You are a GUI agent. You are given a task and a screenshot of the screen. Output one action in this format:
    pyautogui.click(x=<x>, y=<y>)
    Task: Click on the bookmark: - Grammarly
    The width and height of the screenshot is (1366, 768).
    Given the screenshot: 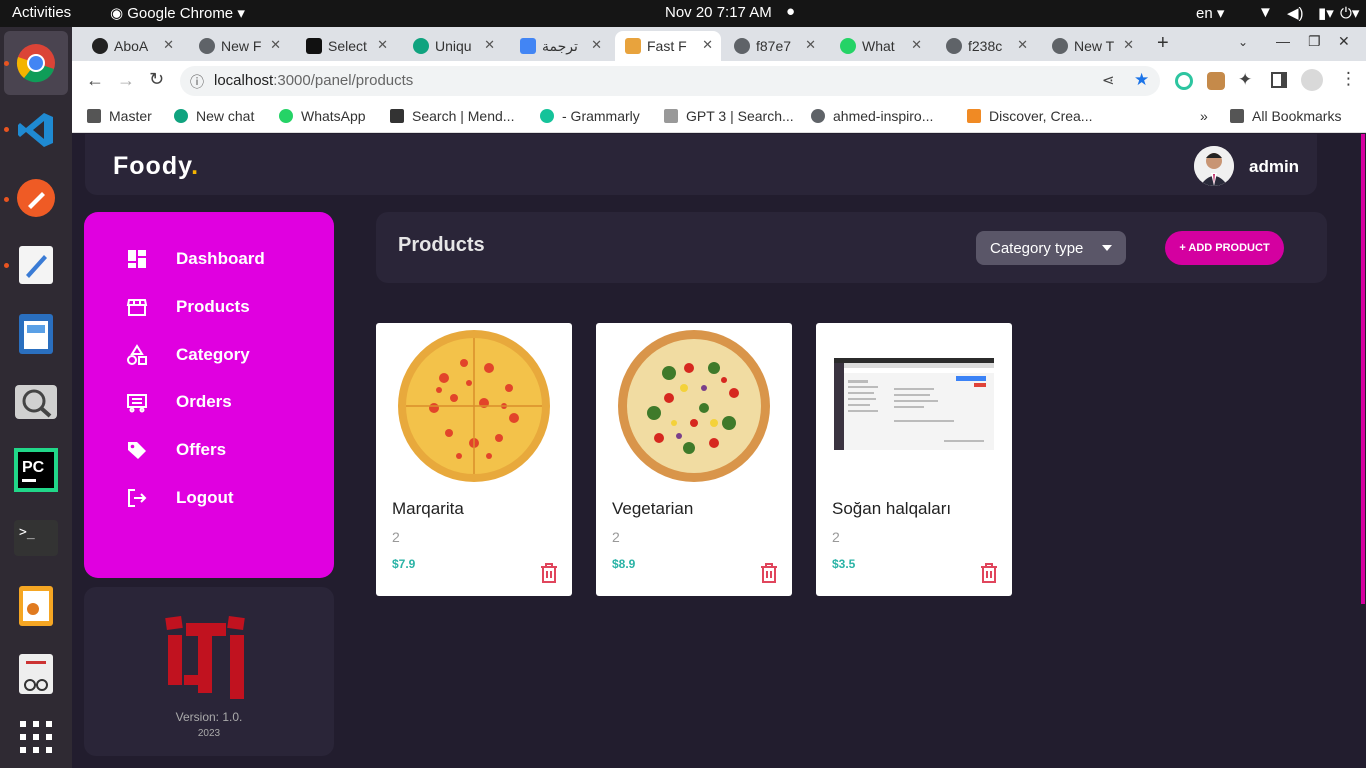 What is the action you would take?
    pyautogui.click(x=590, y=116)
    